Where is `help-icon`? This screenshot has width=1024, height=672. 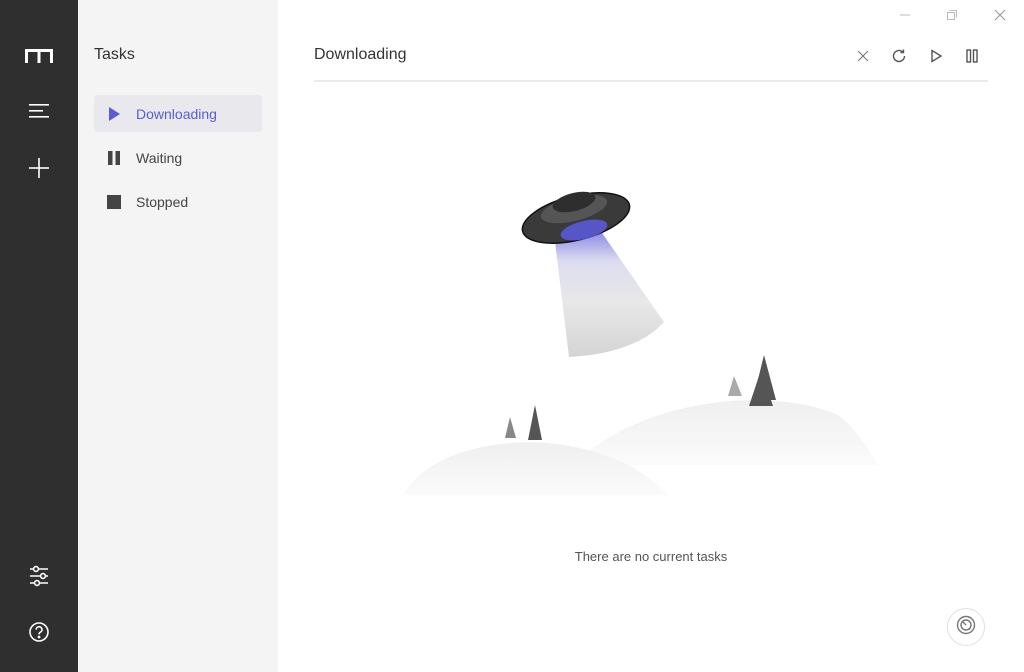 help-icon is located at coordinates (39, 632).